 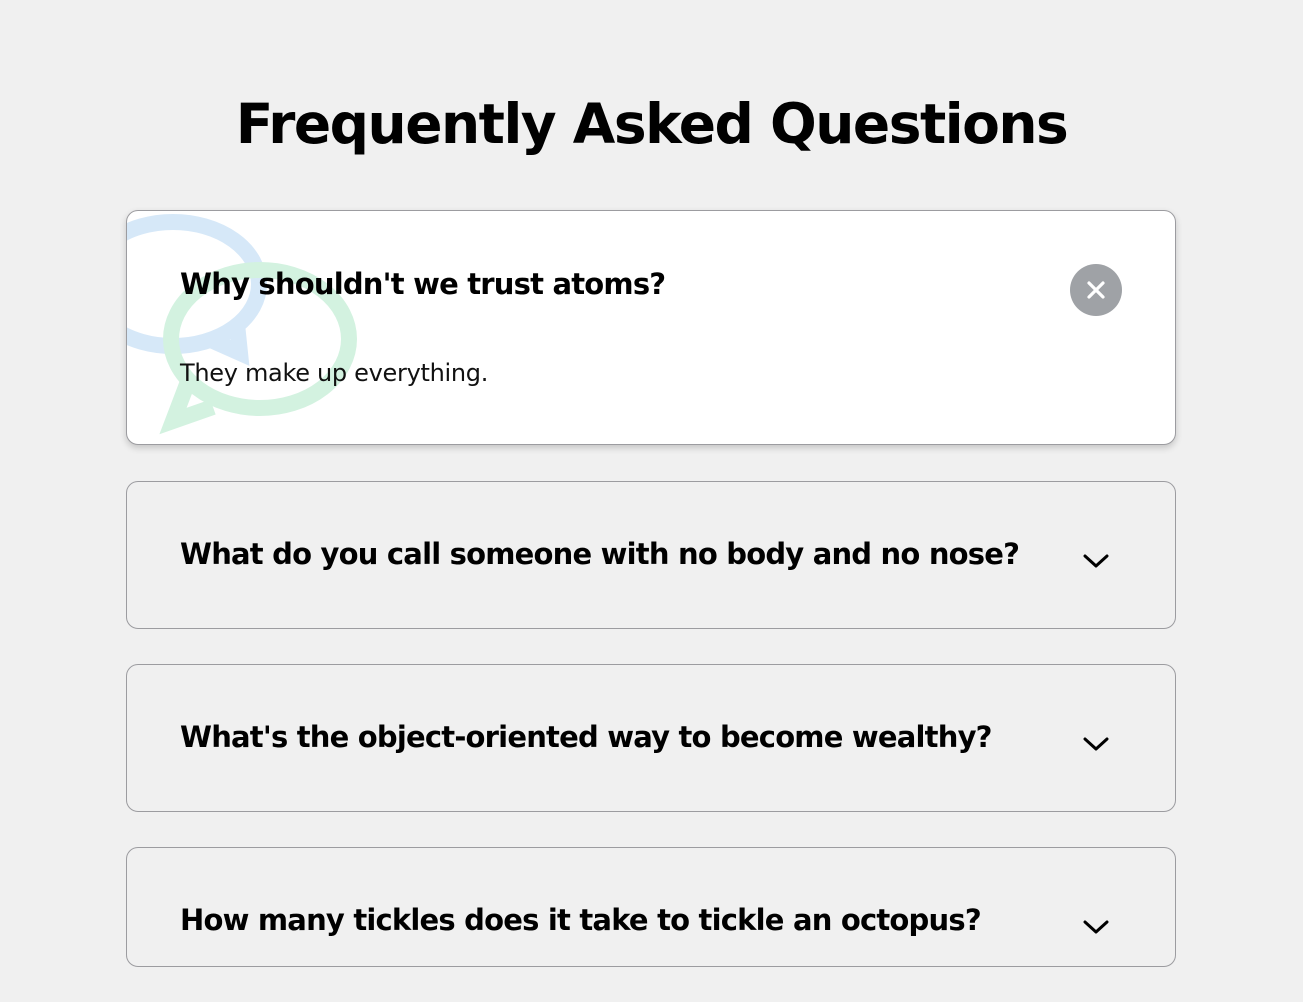 What do you see at coordinates (242, 324) in the screenshot?
I see `chat-bubbles-icon` at bounding box center [242, 324].